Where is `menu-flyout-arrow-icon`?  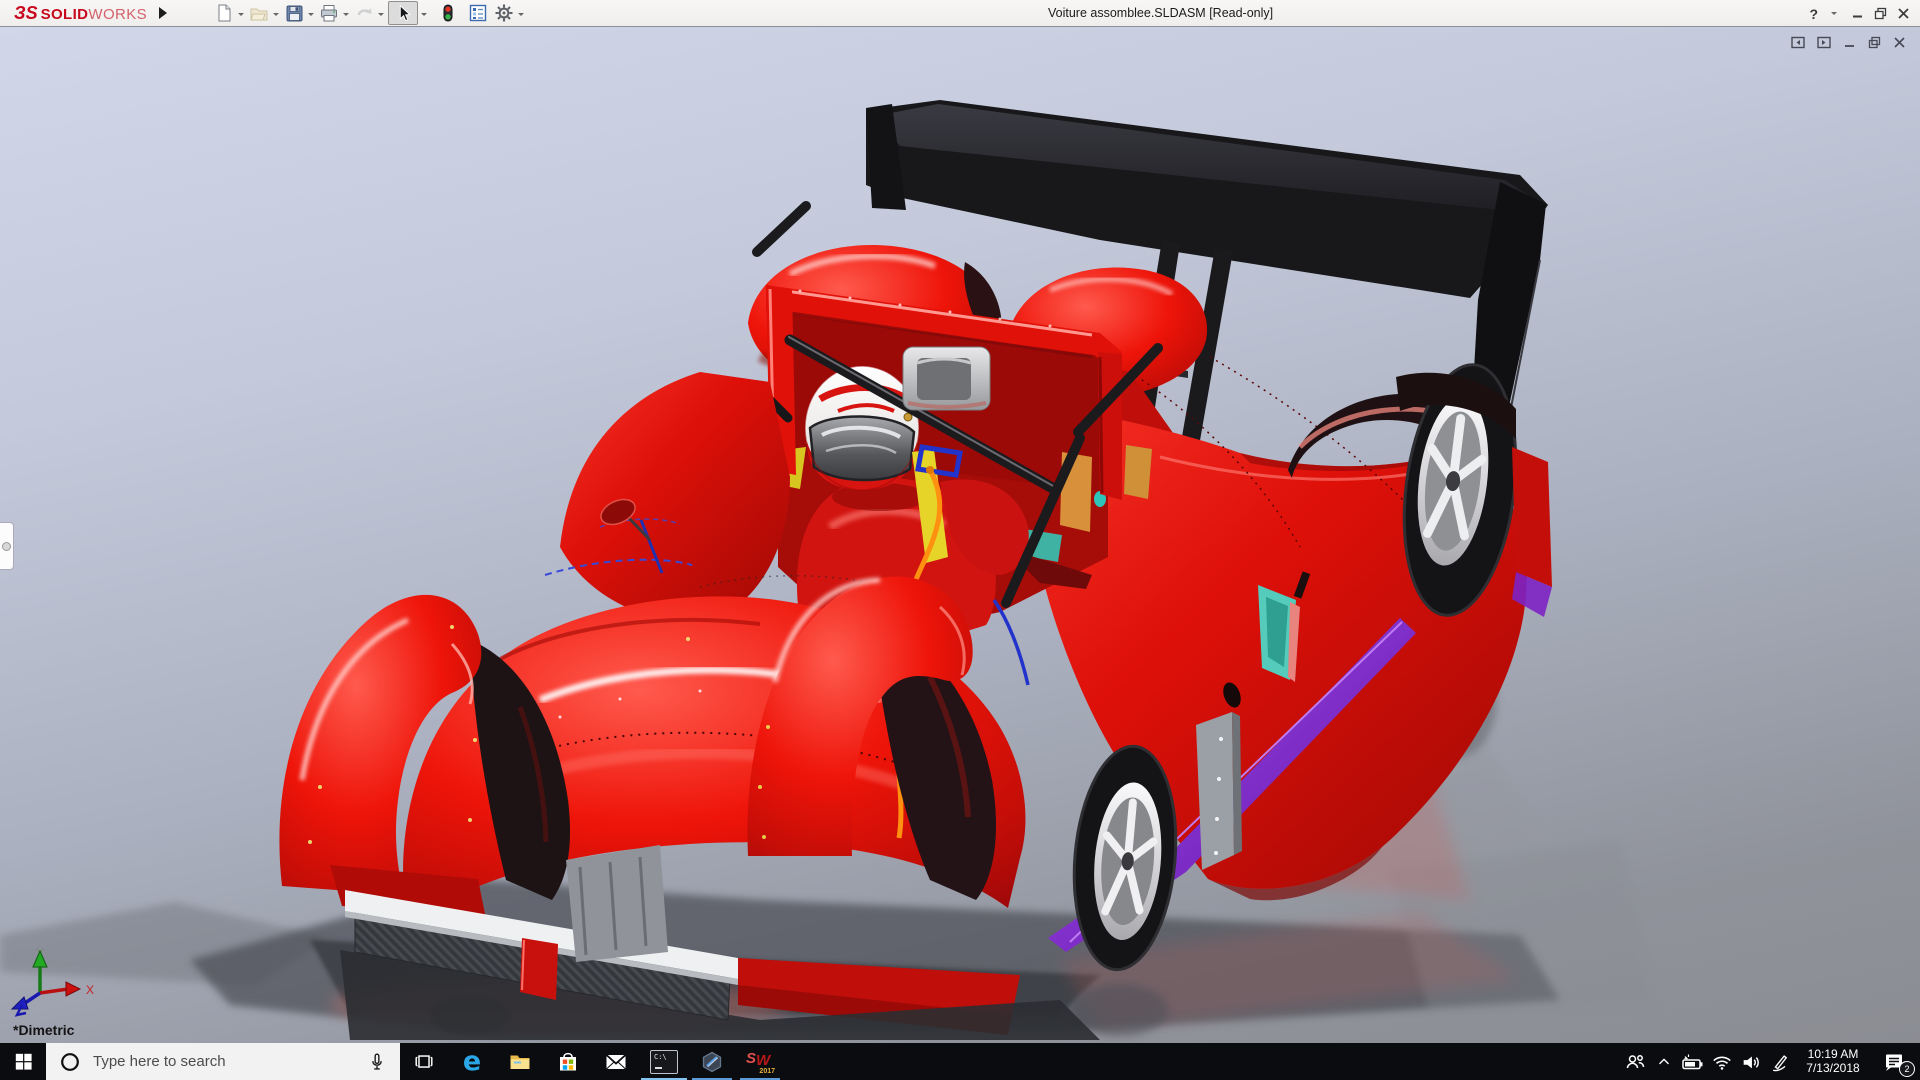 menu-flyout-arrow-icon is located at coordinates (166, 13).